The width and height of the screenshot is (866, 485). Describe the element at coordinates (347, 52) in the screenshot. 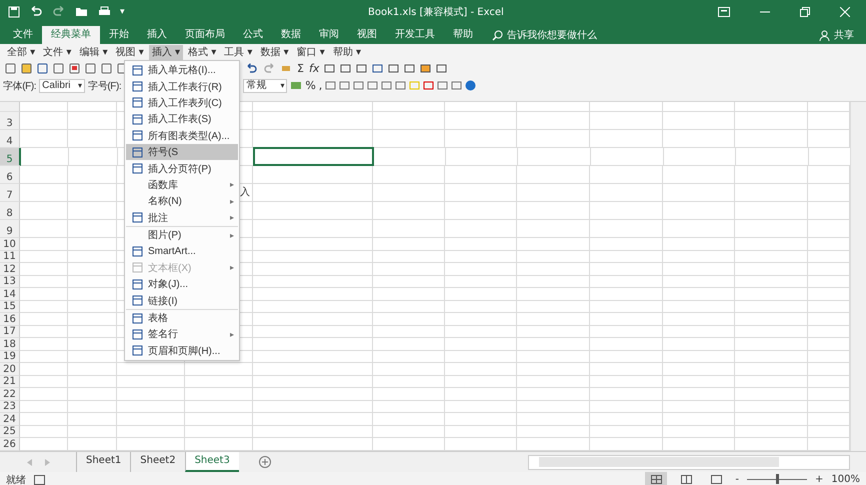

I see `menu-bar-item: 帮助 ▾` at that location.